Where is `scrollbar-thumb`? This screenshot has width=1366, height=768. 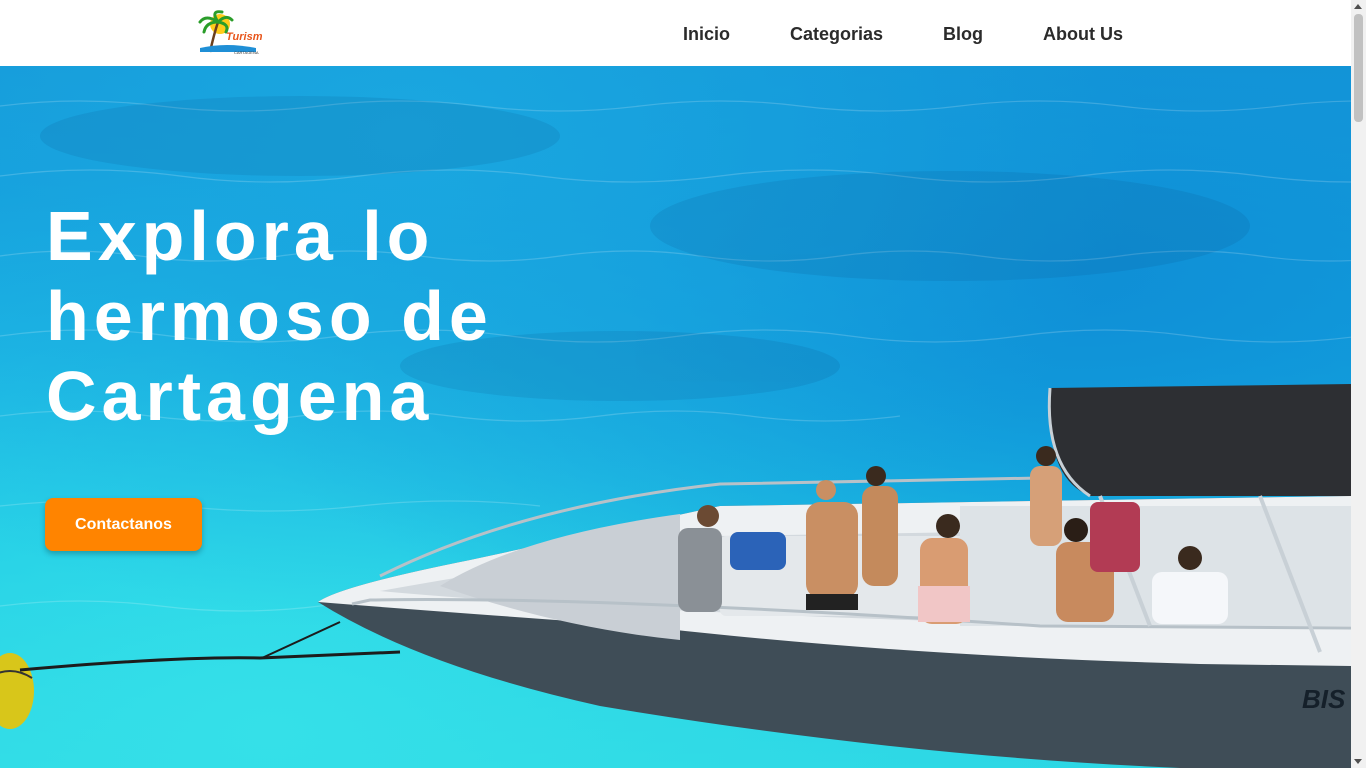
scrollbar-thumb is located at coordinates (1358, 68).